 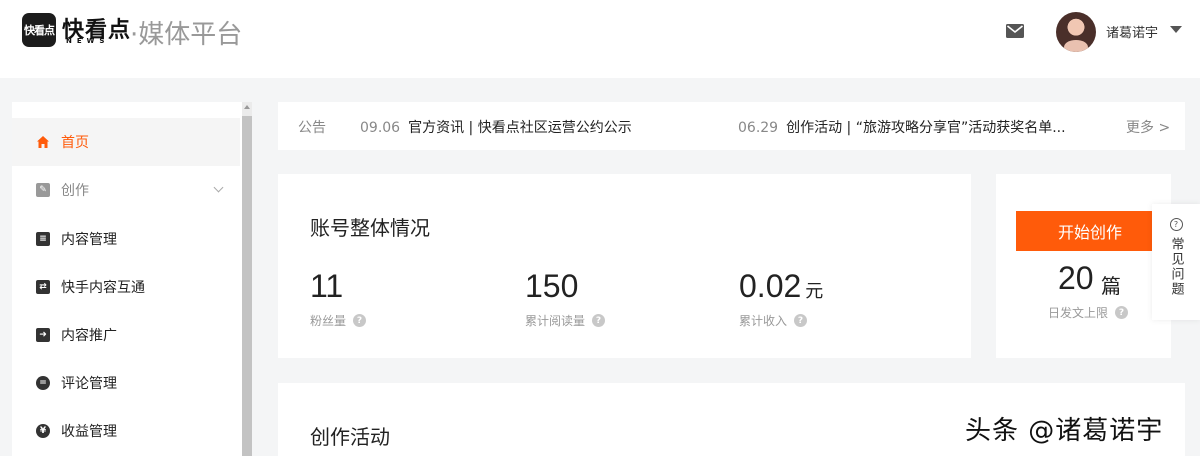 I want to click on start-creating-button: 开始创作, so click(x=1090, y=231).